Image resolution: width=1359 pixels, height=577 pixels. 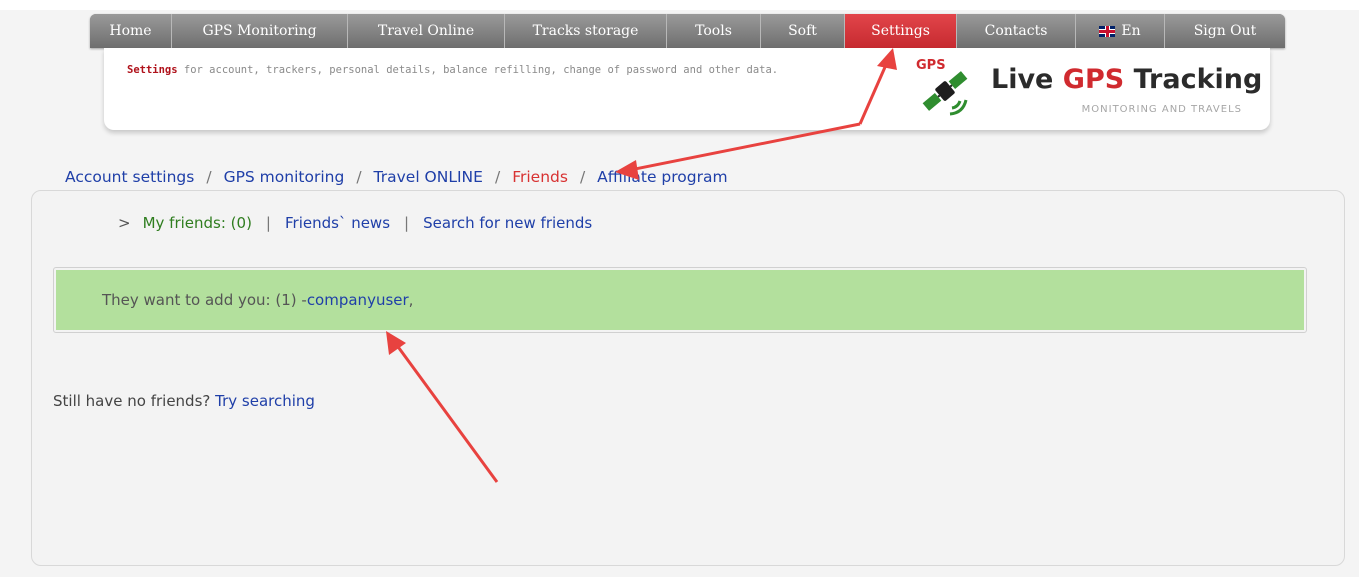 What do you see at coordinates (1131, 31) in the screenshot?
I see `nav-language-label: En` at bounding box center [1131, 31].